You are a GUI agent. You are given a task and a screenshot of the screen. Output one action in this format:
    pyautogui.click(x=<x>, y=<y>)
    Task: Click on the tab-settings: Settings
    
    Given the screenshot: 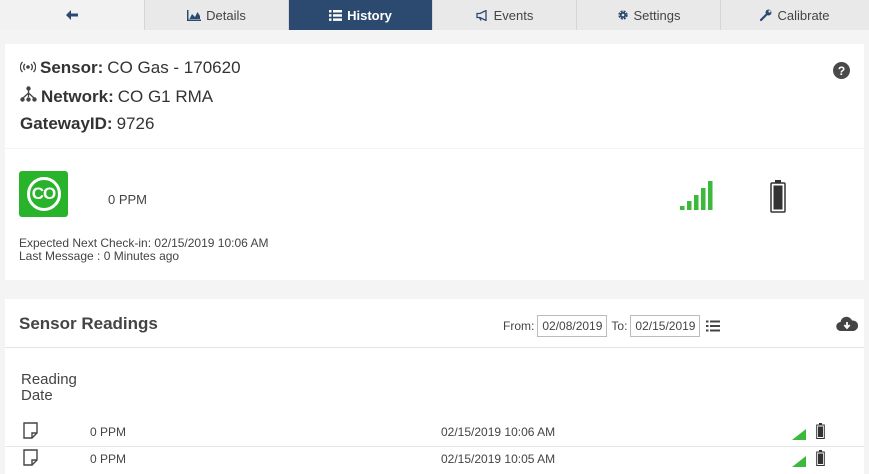 What is the action you would take?
    pyautogui.click(x=649, y=15)
    